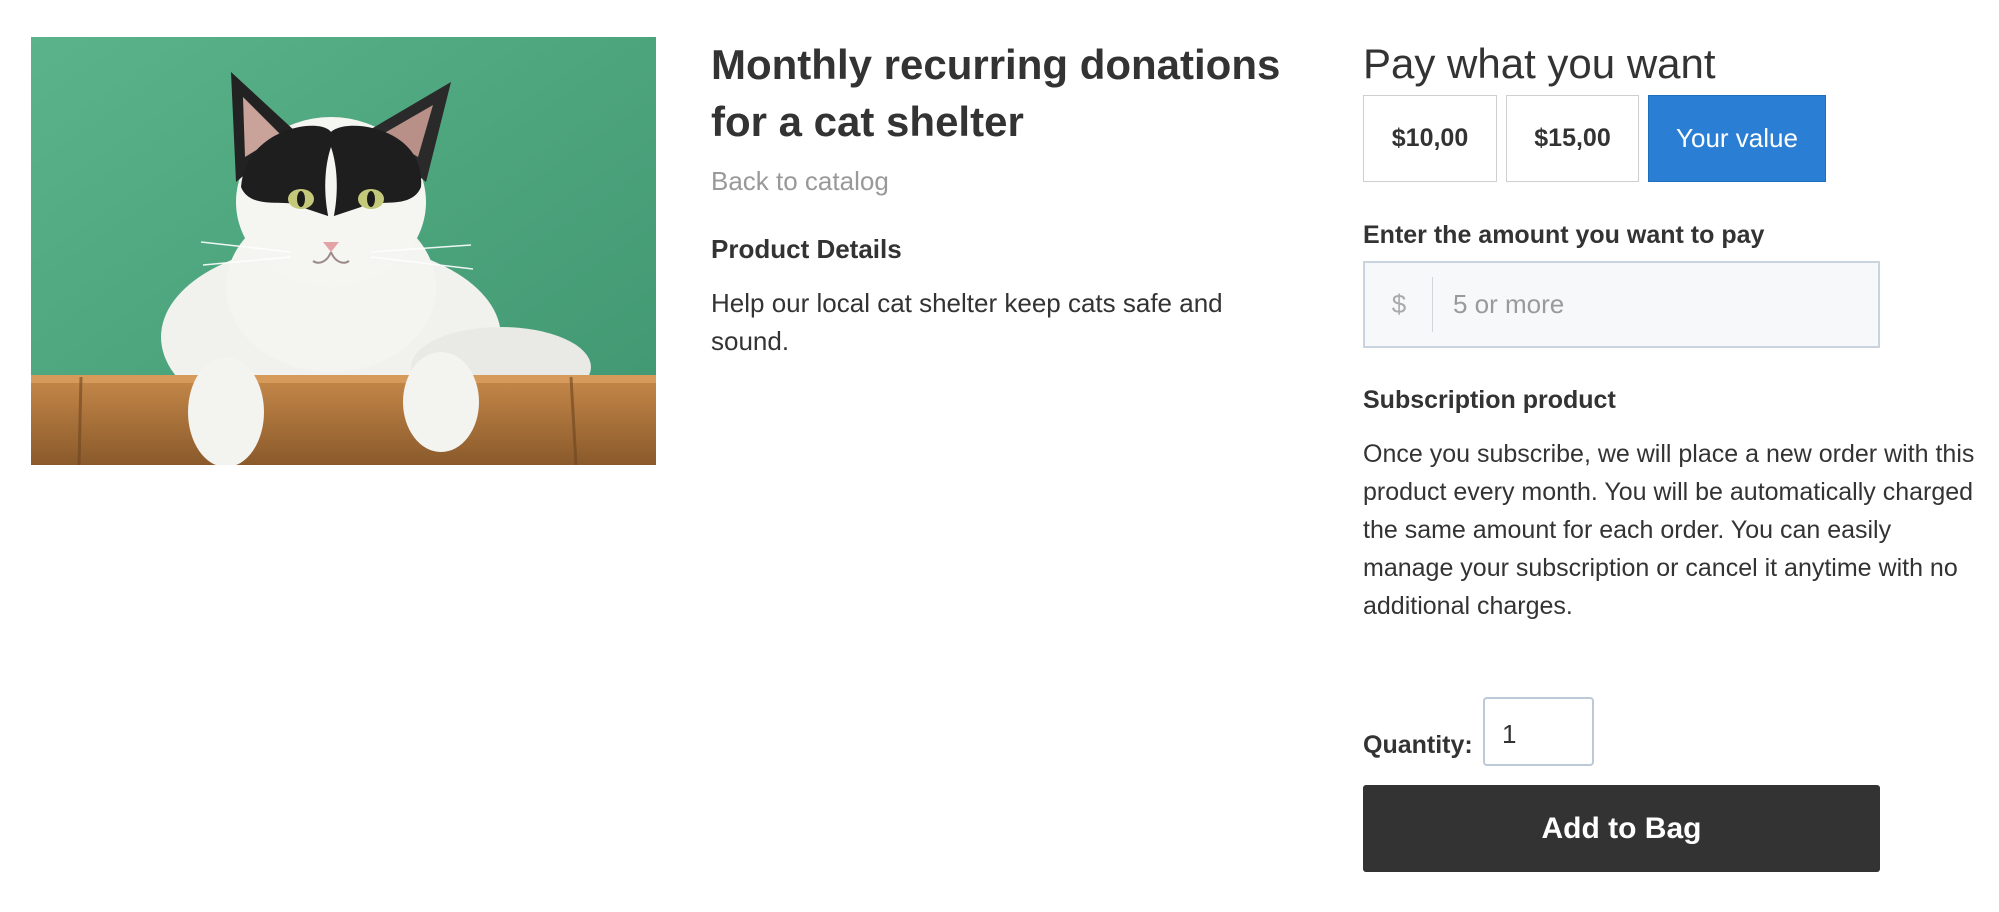 The width and height of the screenshot is (1999, 912). I want to click on product-image, so click(343, 251).